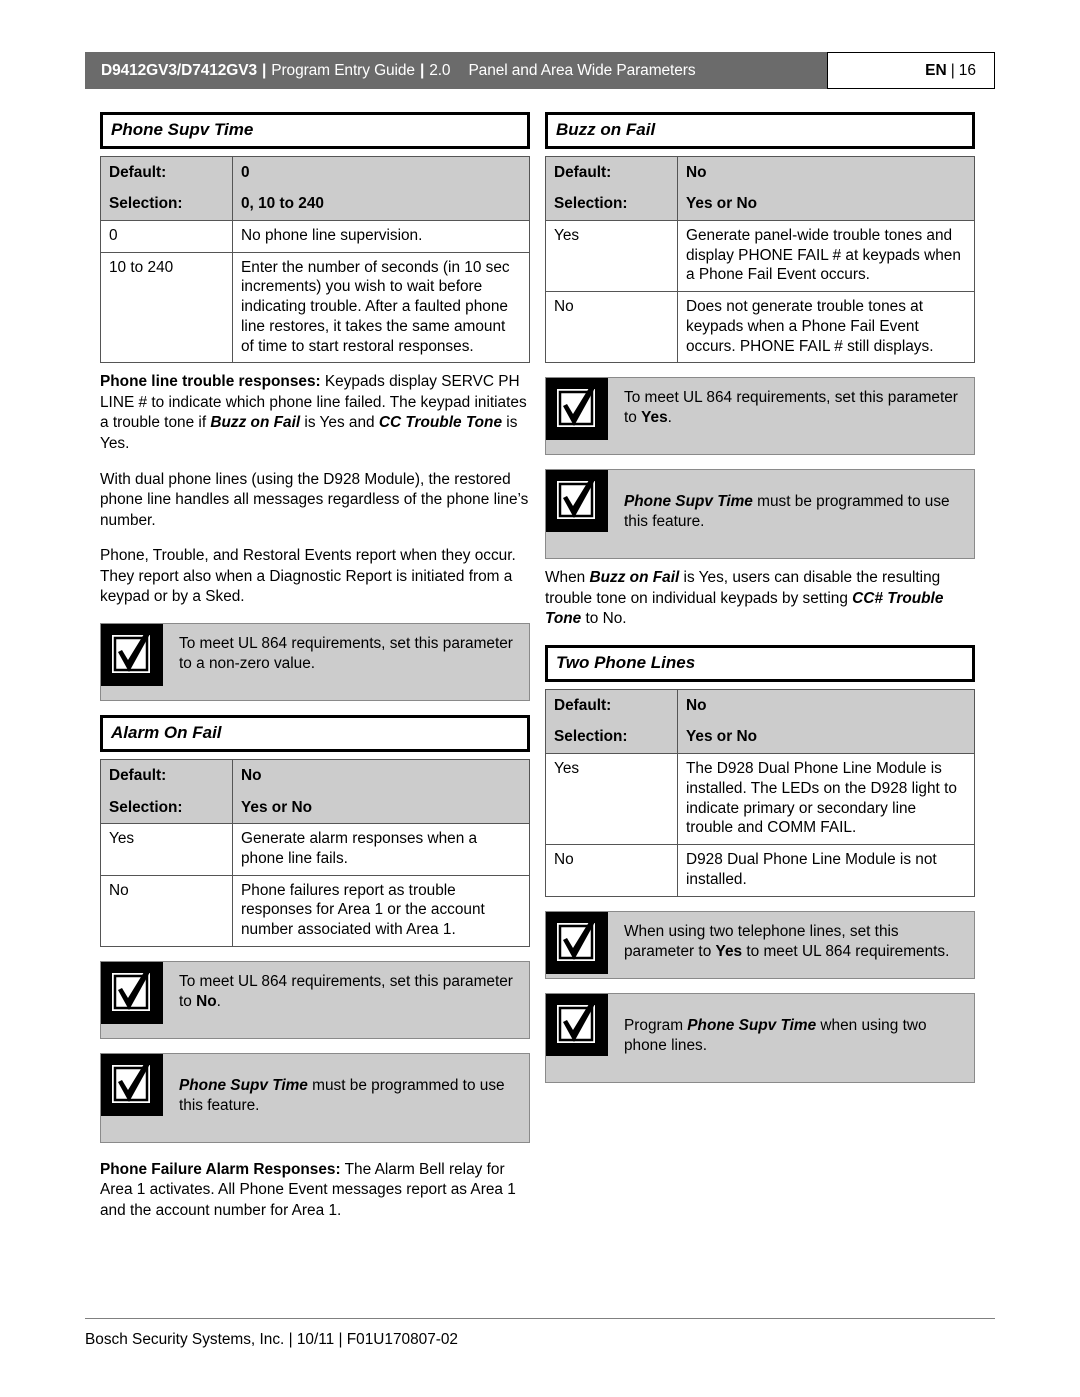 This screenshot has width=1080, height=1397. Describe the element at coordinates (911, 70) in the screenshot. I see `header-page-indicator: EN | 16` at that location.